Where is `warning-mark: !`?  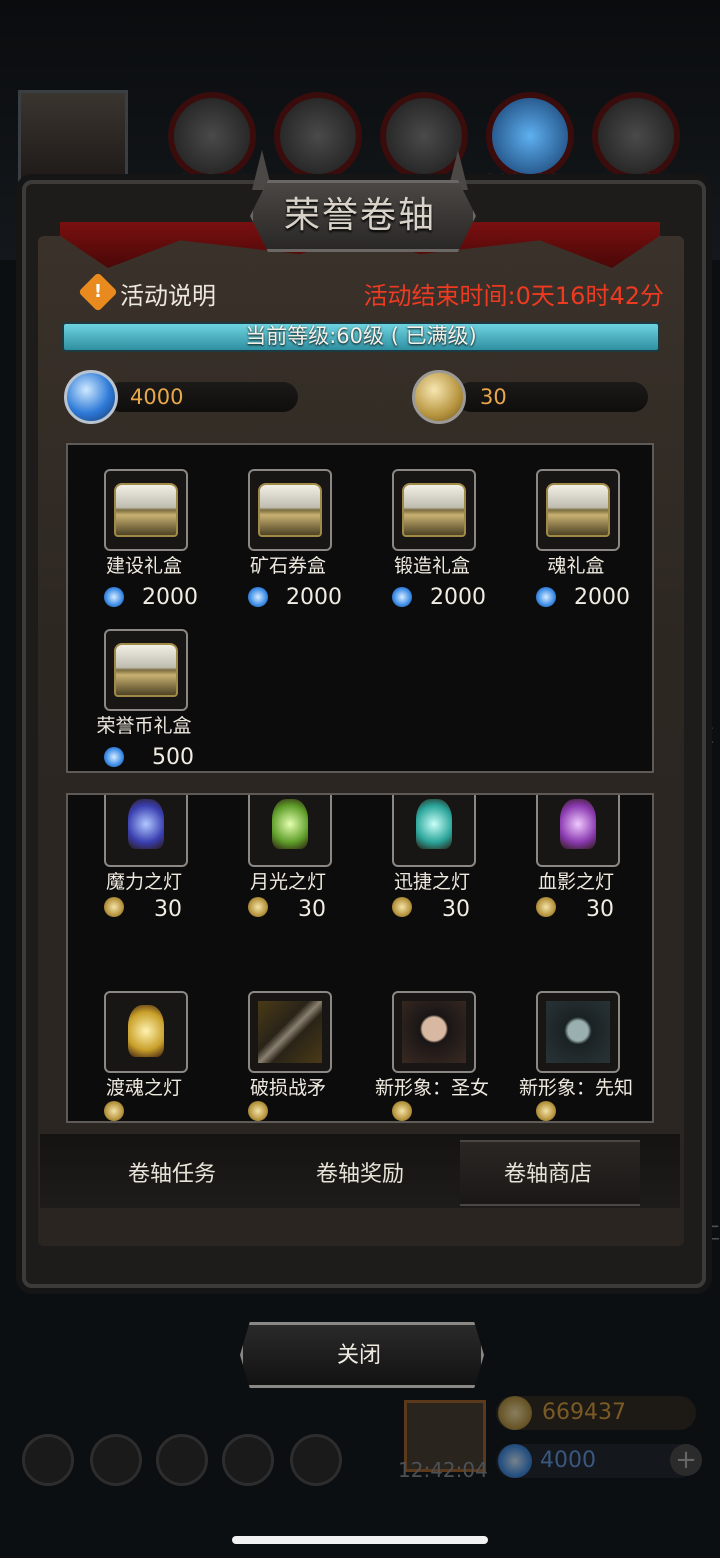
warning-mark: ! is located at coordinates (98, 291).